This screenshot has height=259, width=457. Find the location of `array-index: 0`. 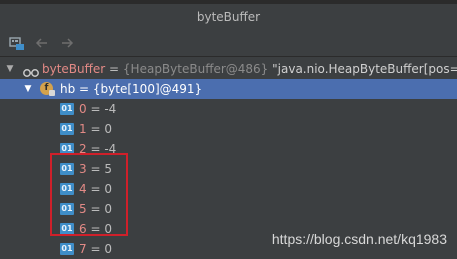

array-index: 0 is located at coordinates (83, 109).